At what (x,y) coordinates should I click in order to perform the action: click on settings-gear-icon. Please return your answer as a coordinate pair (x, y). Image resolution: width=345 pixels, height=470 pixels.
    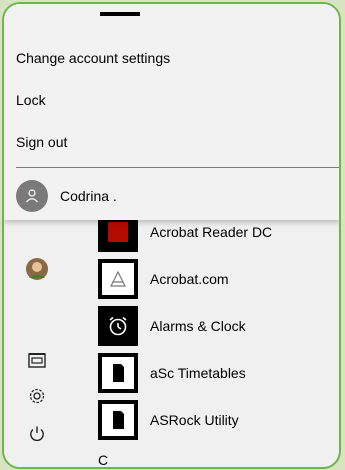
    Looking at the image, I should click on (37, 396).